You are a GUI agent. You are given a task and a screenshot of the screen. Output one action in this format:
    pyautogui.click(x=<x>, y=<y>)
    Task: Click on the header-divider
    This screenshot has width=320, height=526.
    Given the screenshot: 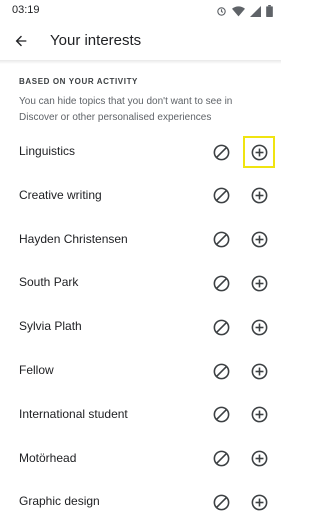 What is the action you would take?
    pyautogui.click(x=140, y=62)
    